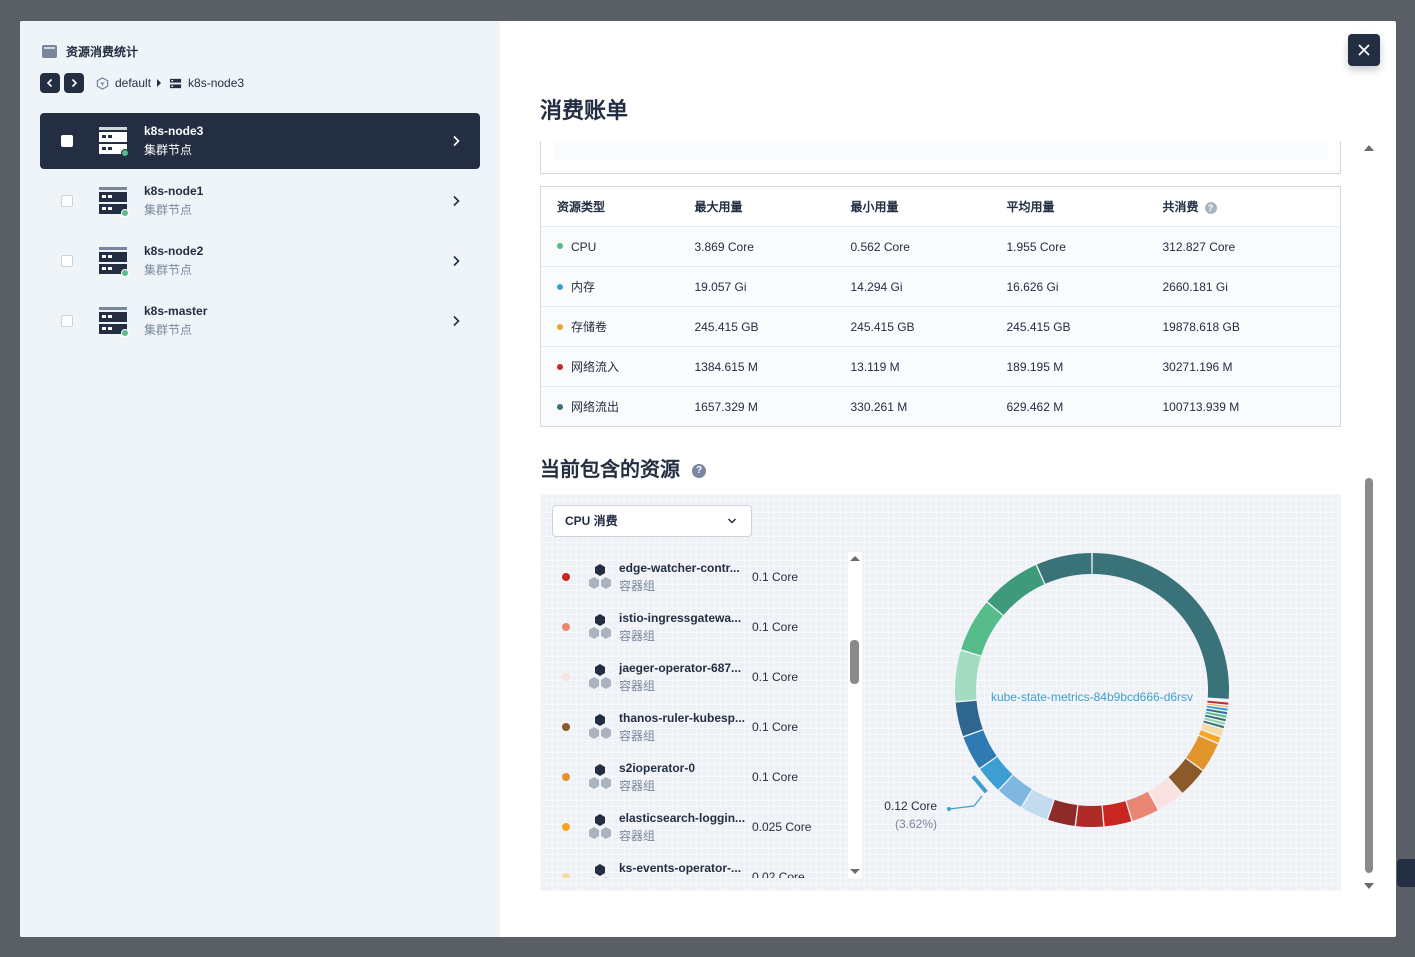 The width and height of the screenshot is (1415, 957). Describe the element at coordinates (855, 715) in the screenshot. I see `resource-list-scrollbar` at that location.